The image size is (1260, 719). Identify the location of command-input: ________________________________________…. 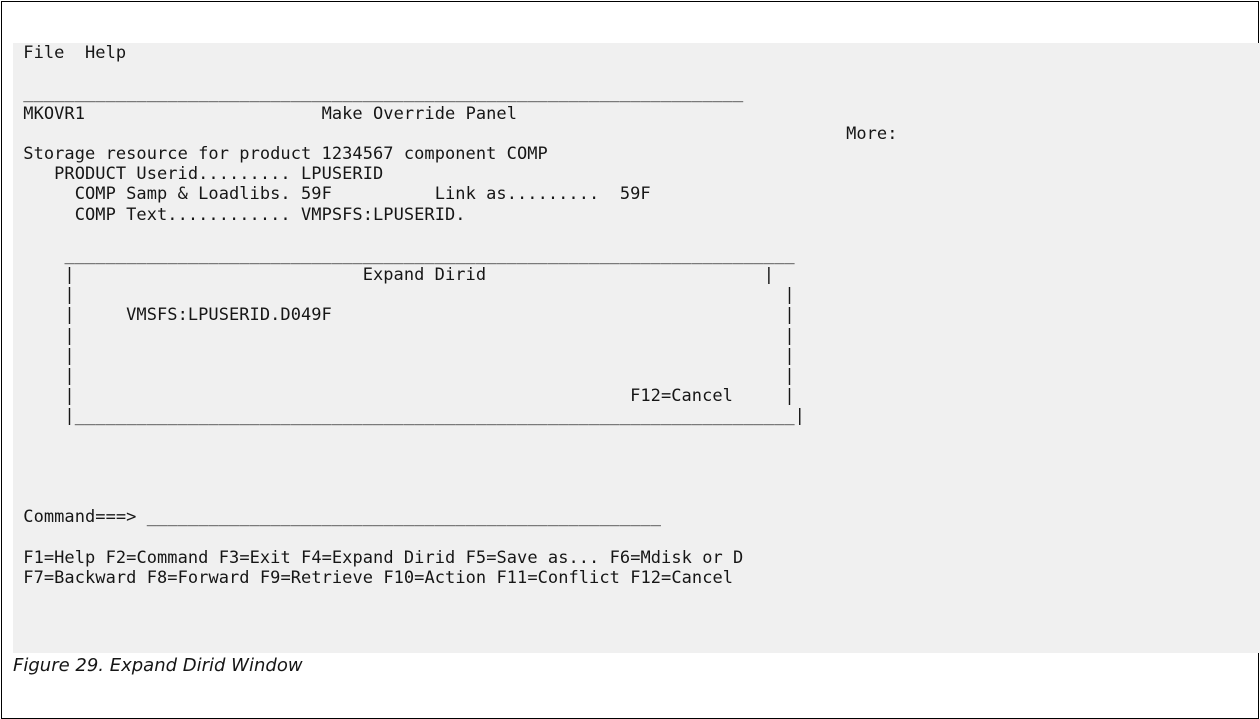
(404, 517).